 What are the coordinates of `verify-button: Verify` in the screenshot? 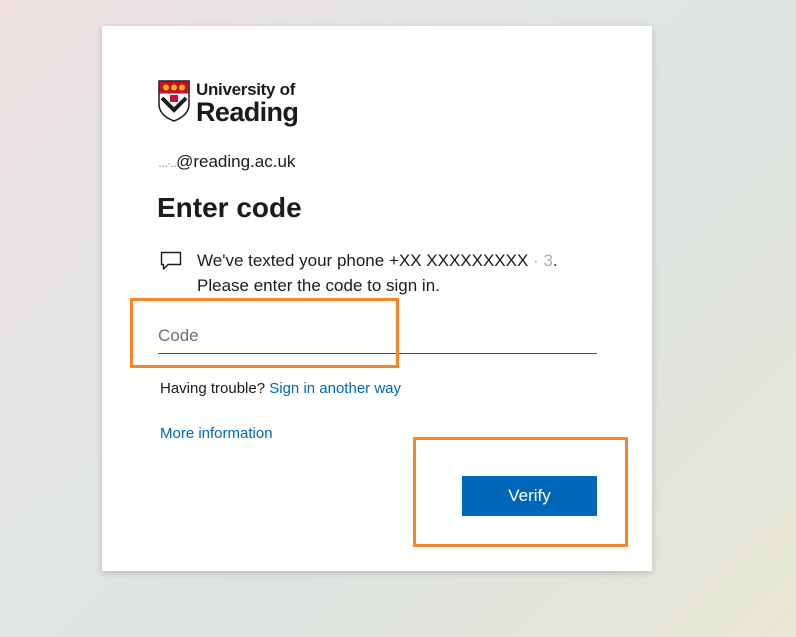 It's located at (529, 496).